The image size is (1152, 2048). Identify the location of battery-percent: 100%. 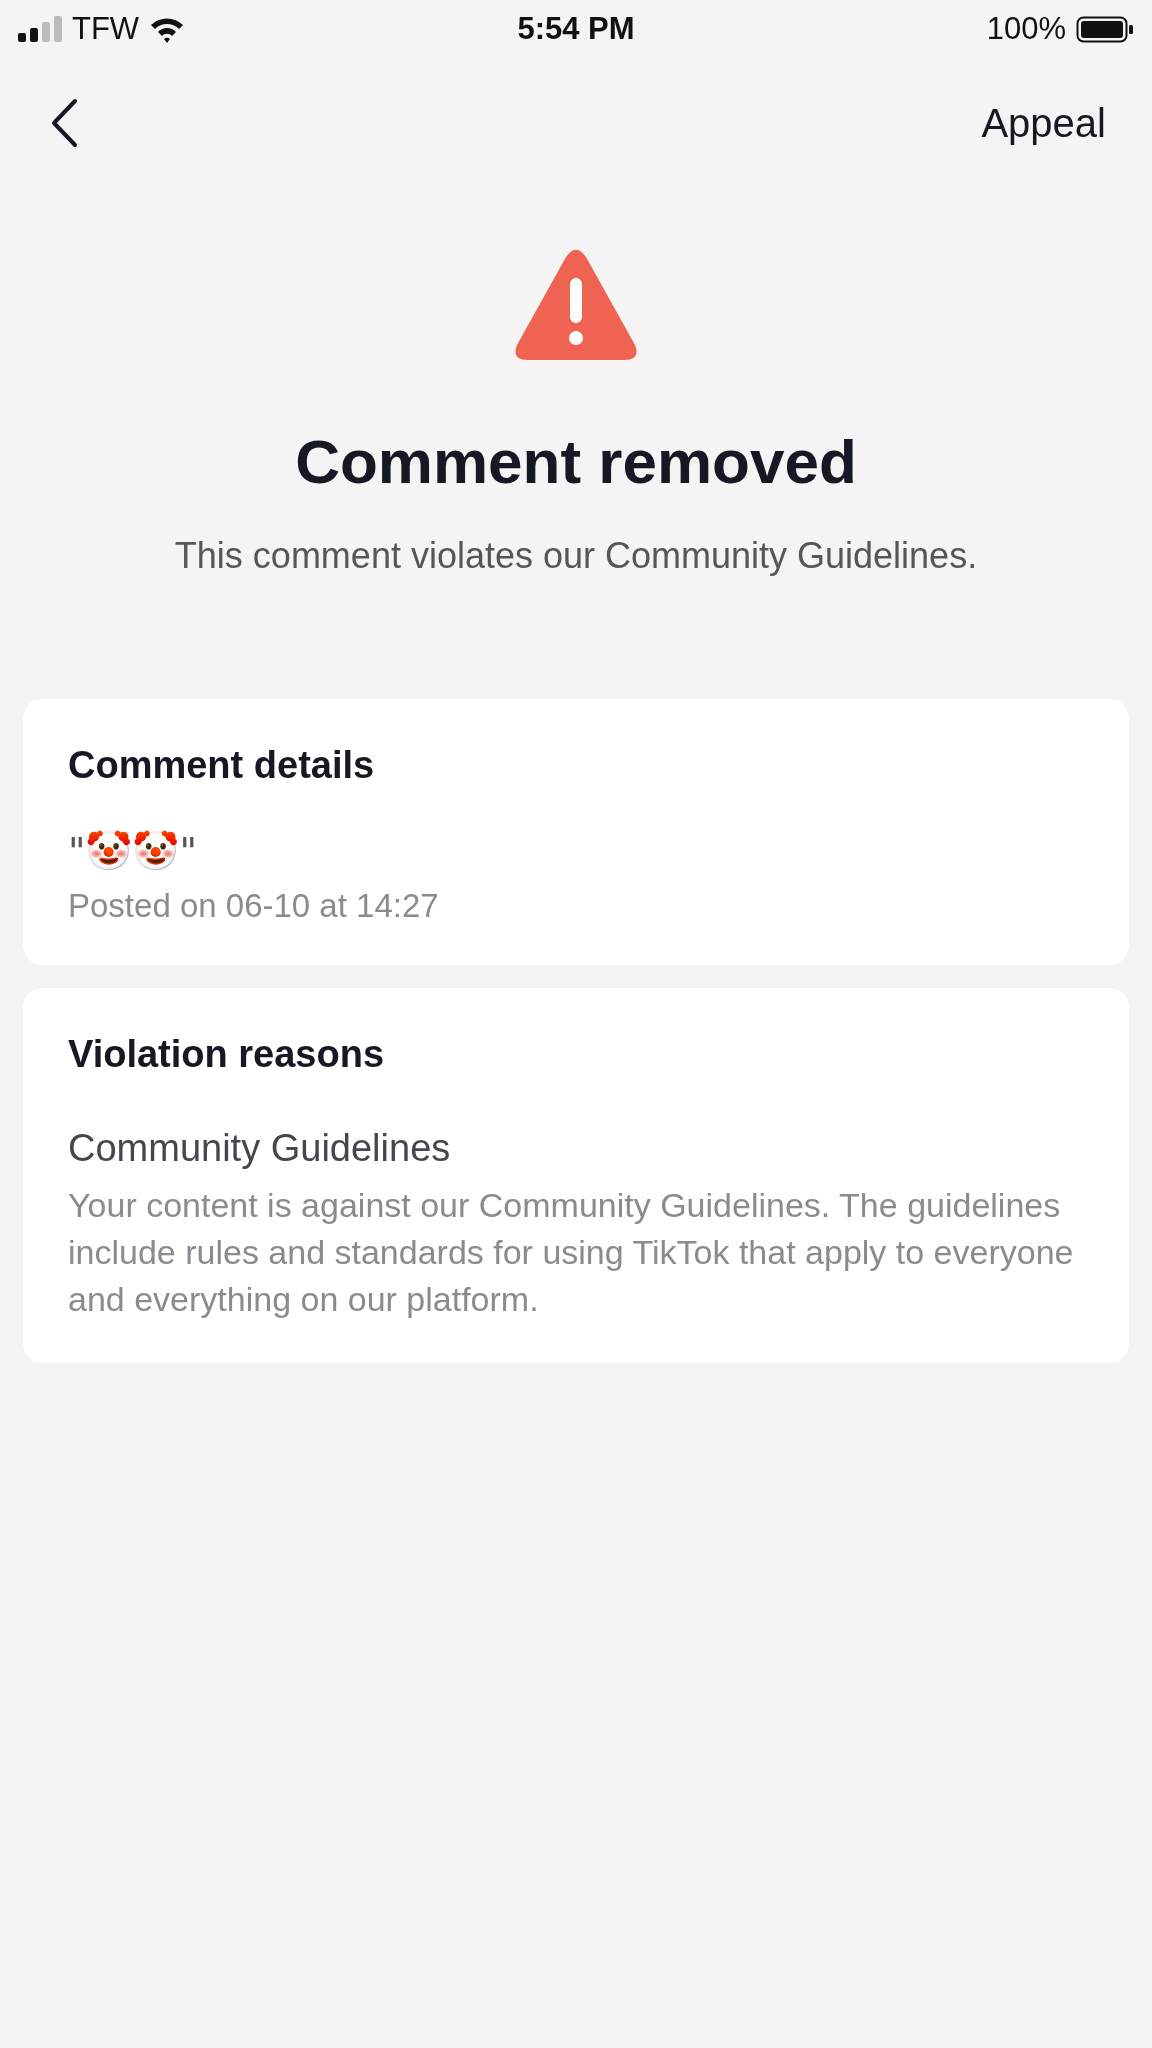
(1026, 29).